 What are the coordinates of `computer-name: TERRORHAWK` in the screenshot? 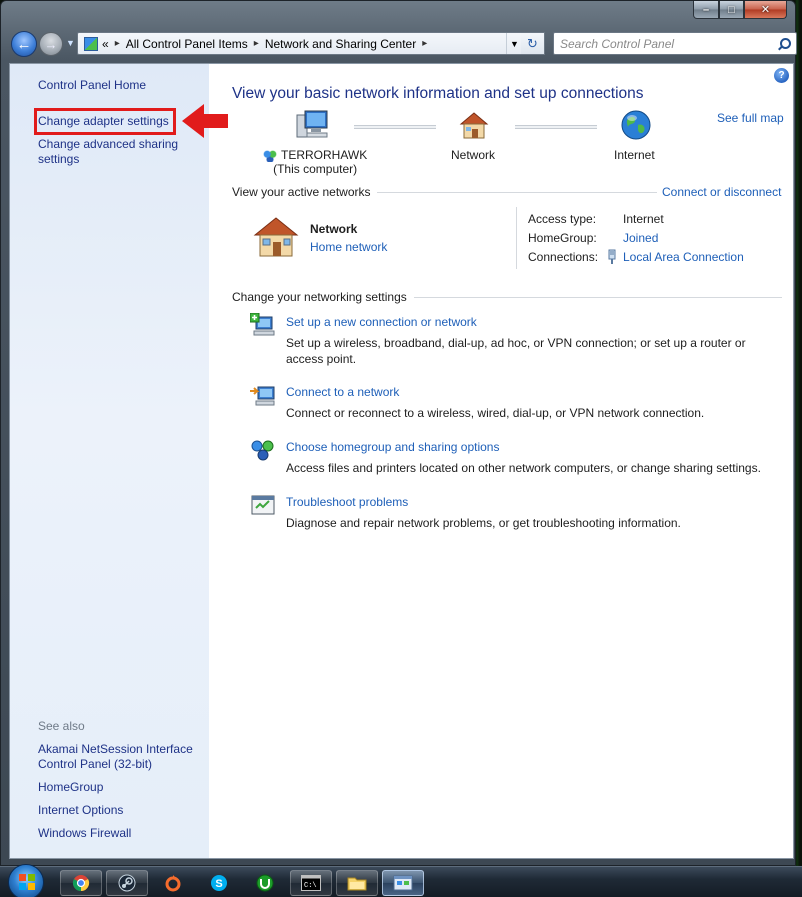 It's located at (324, 155).